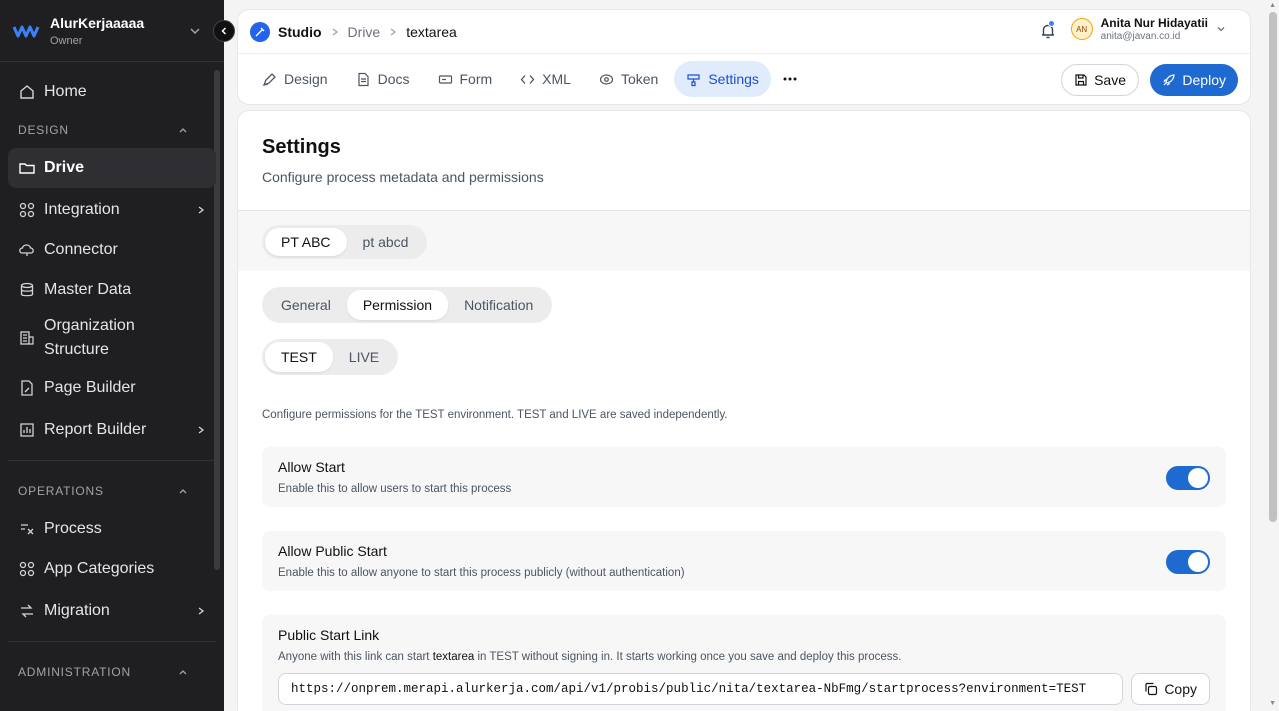  What do you see at coordinates (64, 167) in the screenshot?
I see `sidebar-item-label: Drive` at bounding box center [64, 167].